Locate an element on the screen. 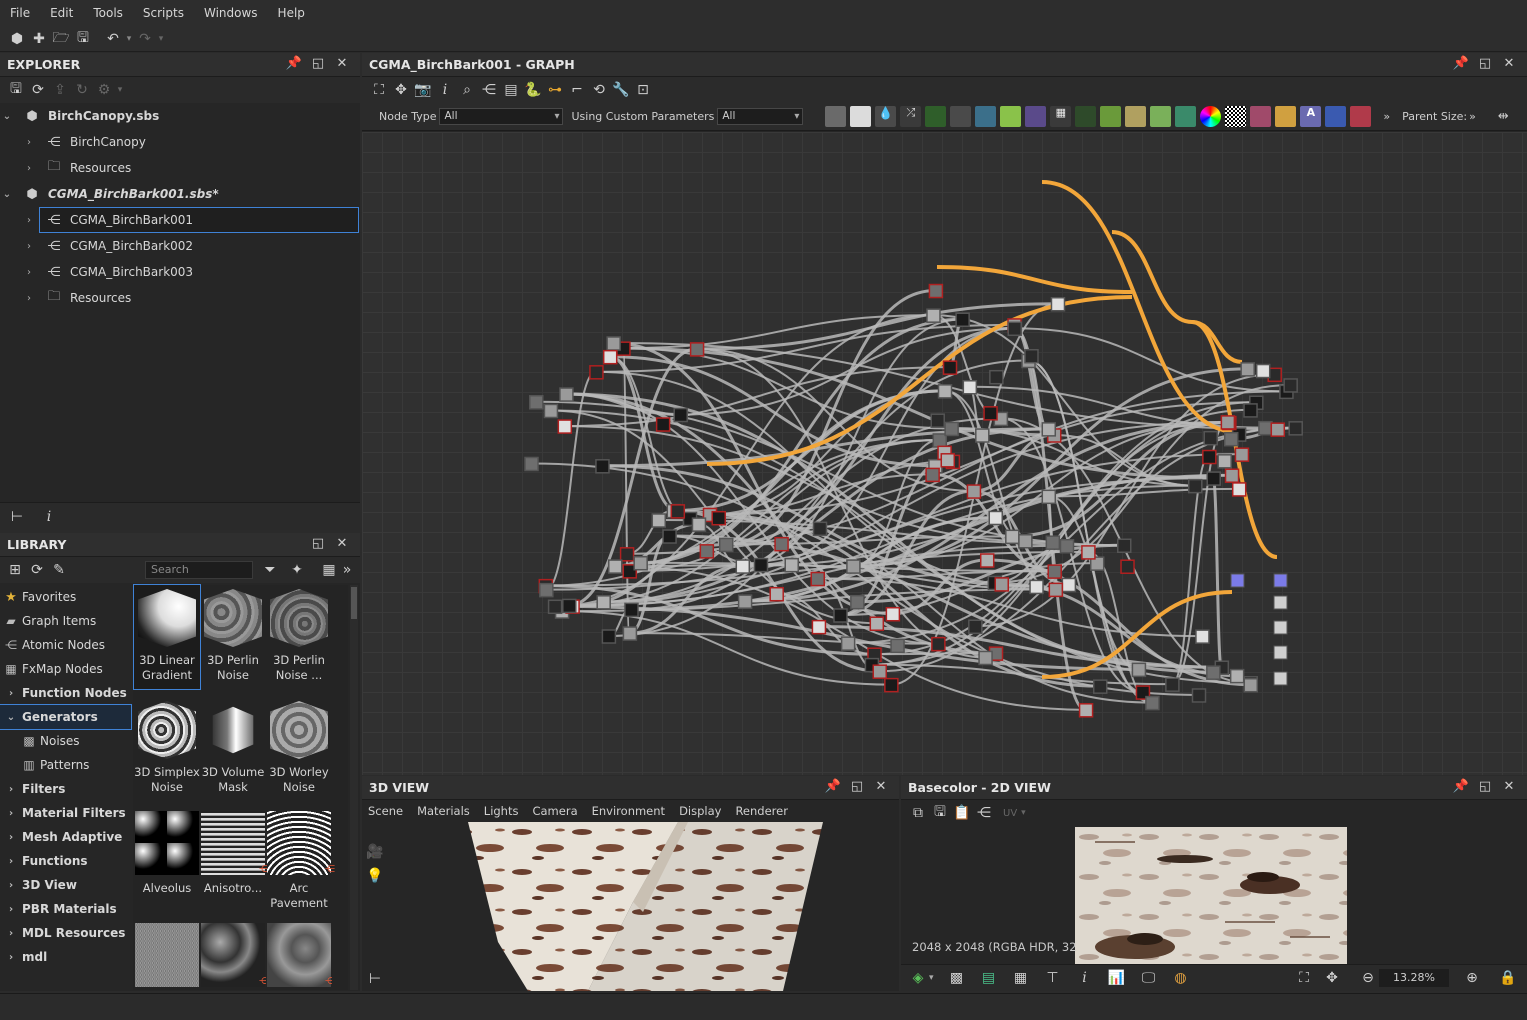 Image resolution: width=1527 pixels, height=1020 pixels. fill-icon is located at coordinates (1086, 116).